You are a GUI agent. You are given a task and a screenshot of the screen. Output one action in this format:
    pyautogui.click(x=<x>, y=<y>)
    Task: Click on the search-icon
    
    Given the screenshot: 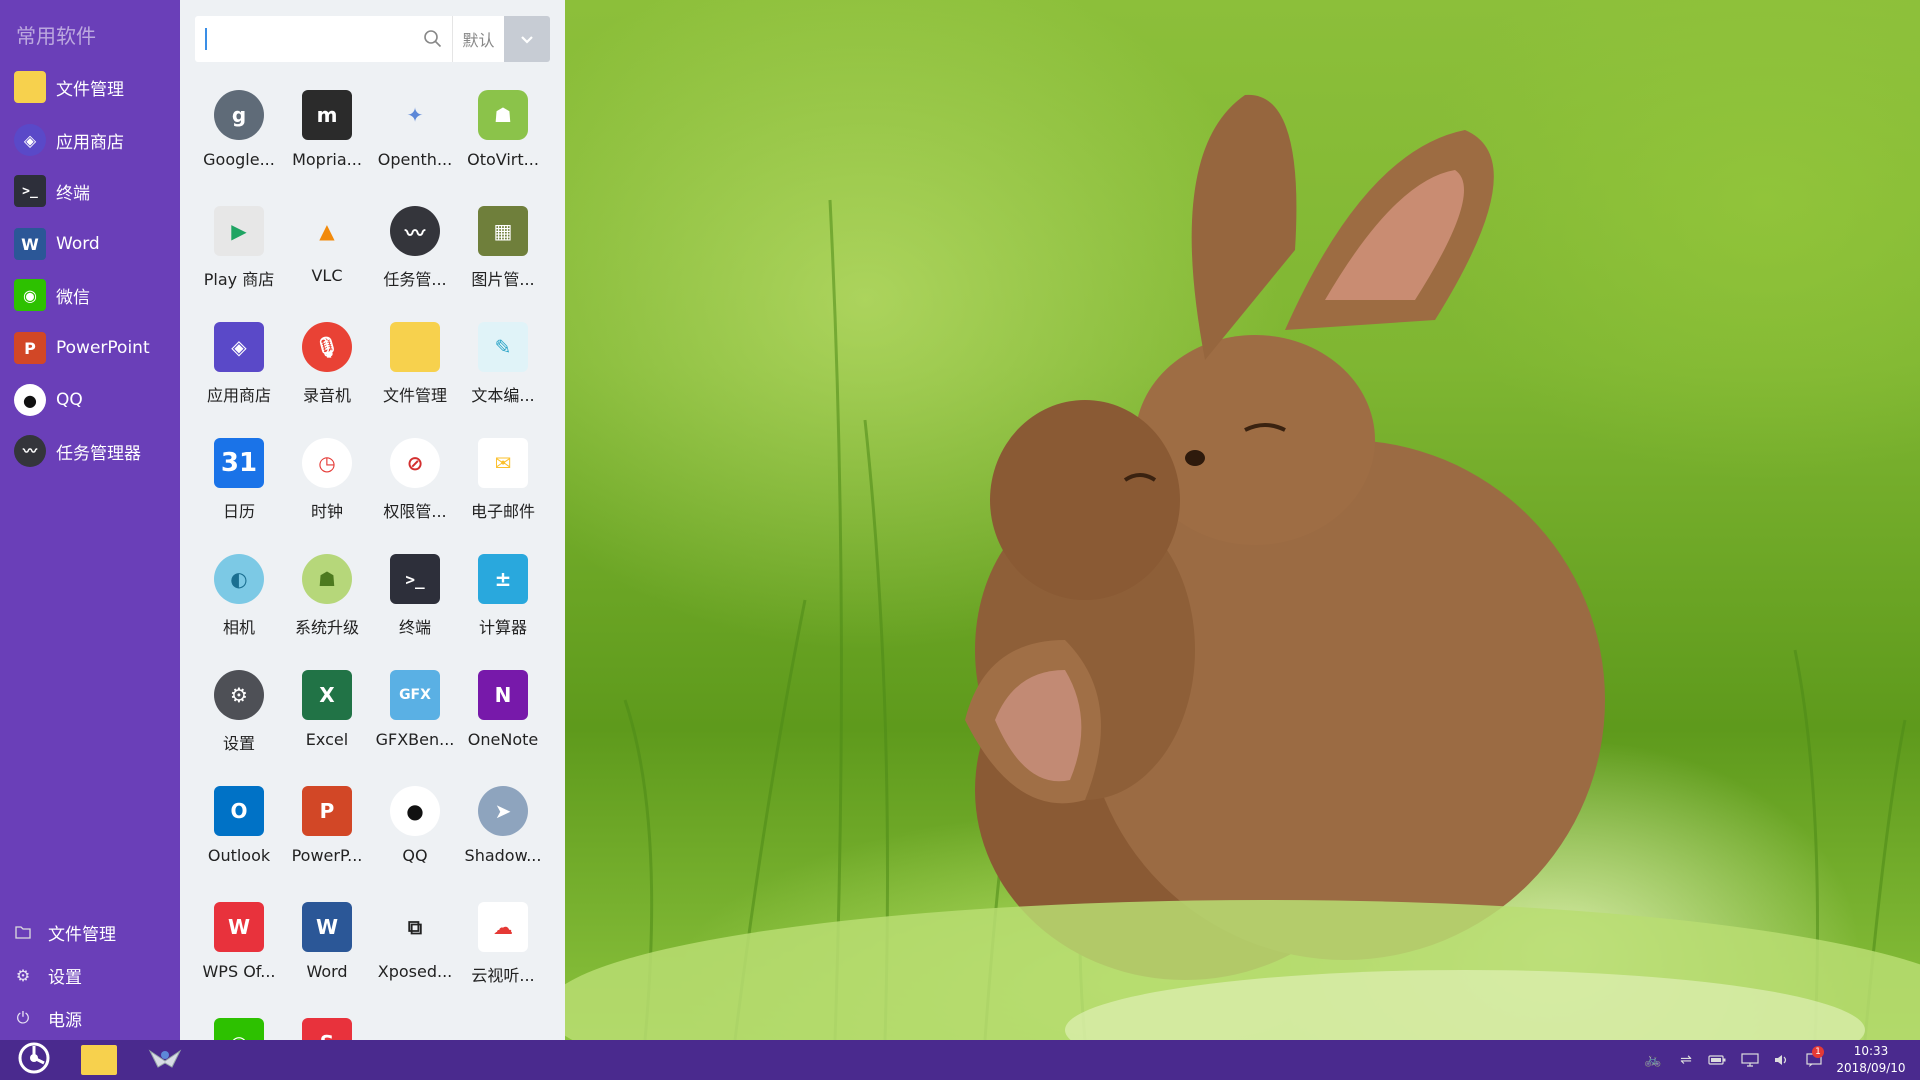 What is the action you would take?
    pyautogui.click(x=433, y=39)
    